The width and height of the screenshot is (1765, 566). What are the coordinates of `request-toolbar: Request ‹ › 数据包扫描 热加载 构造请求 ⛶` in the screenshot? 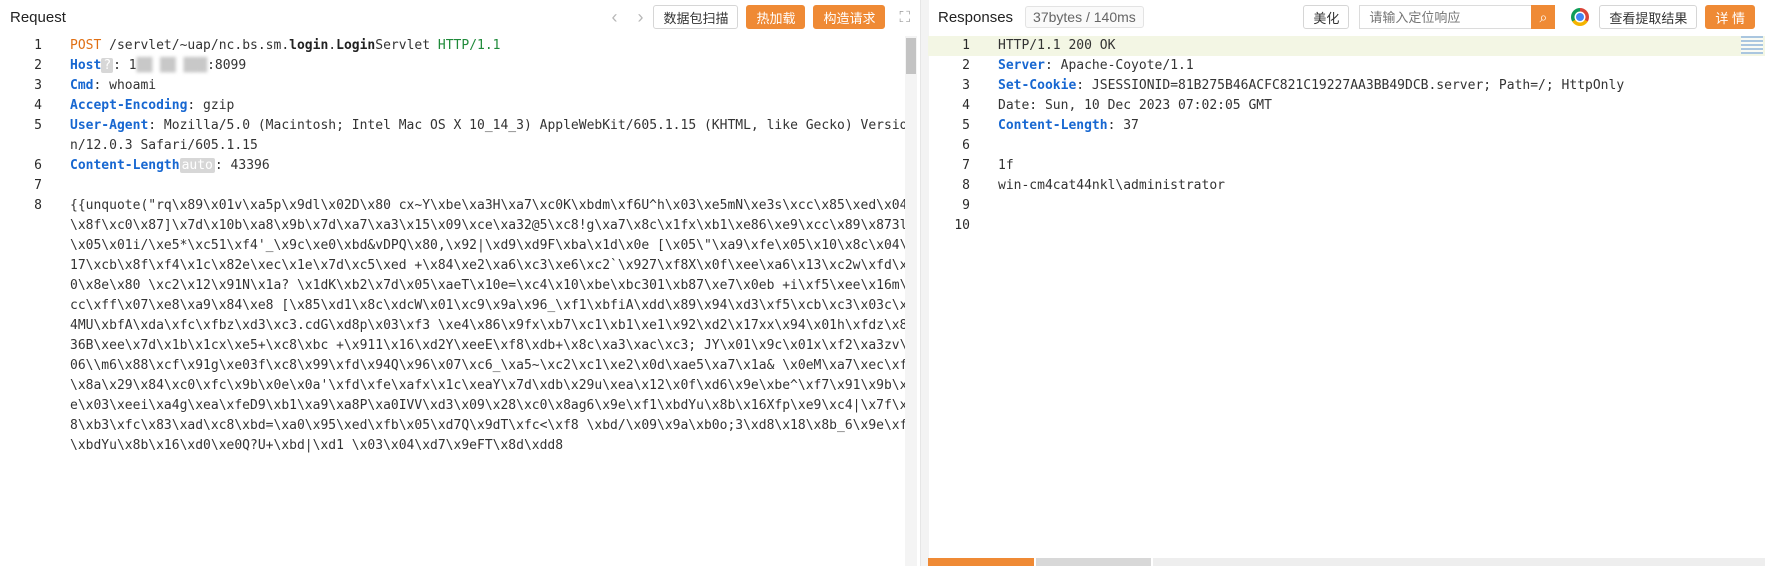 It's located at (460, 17).